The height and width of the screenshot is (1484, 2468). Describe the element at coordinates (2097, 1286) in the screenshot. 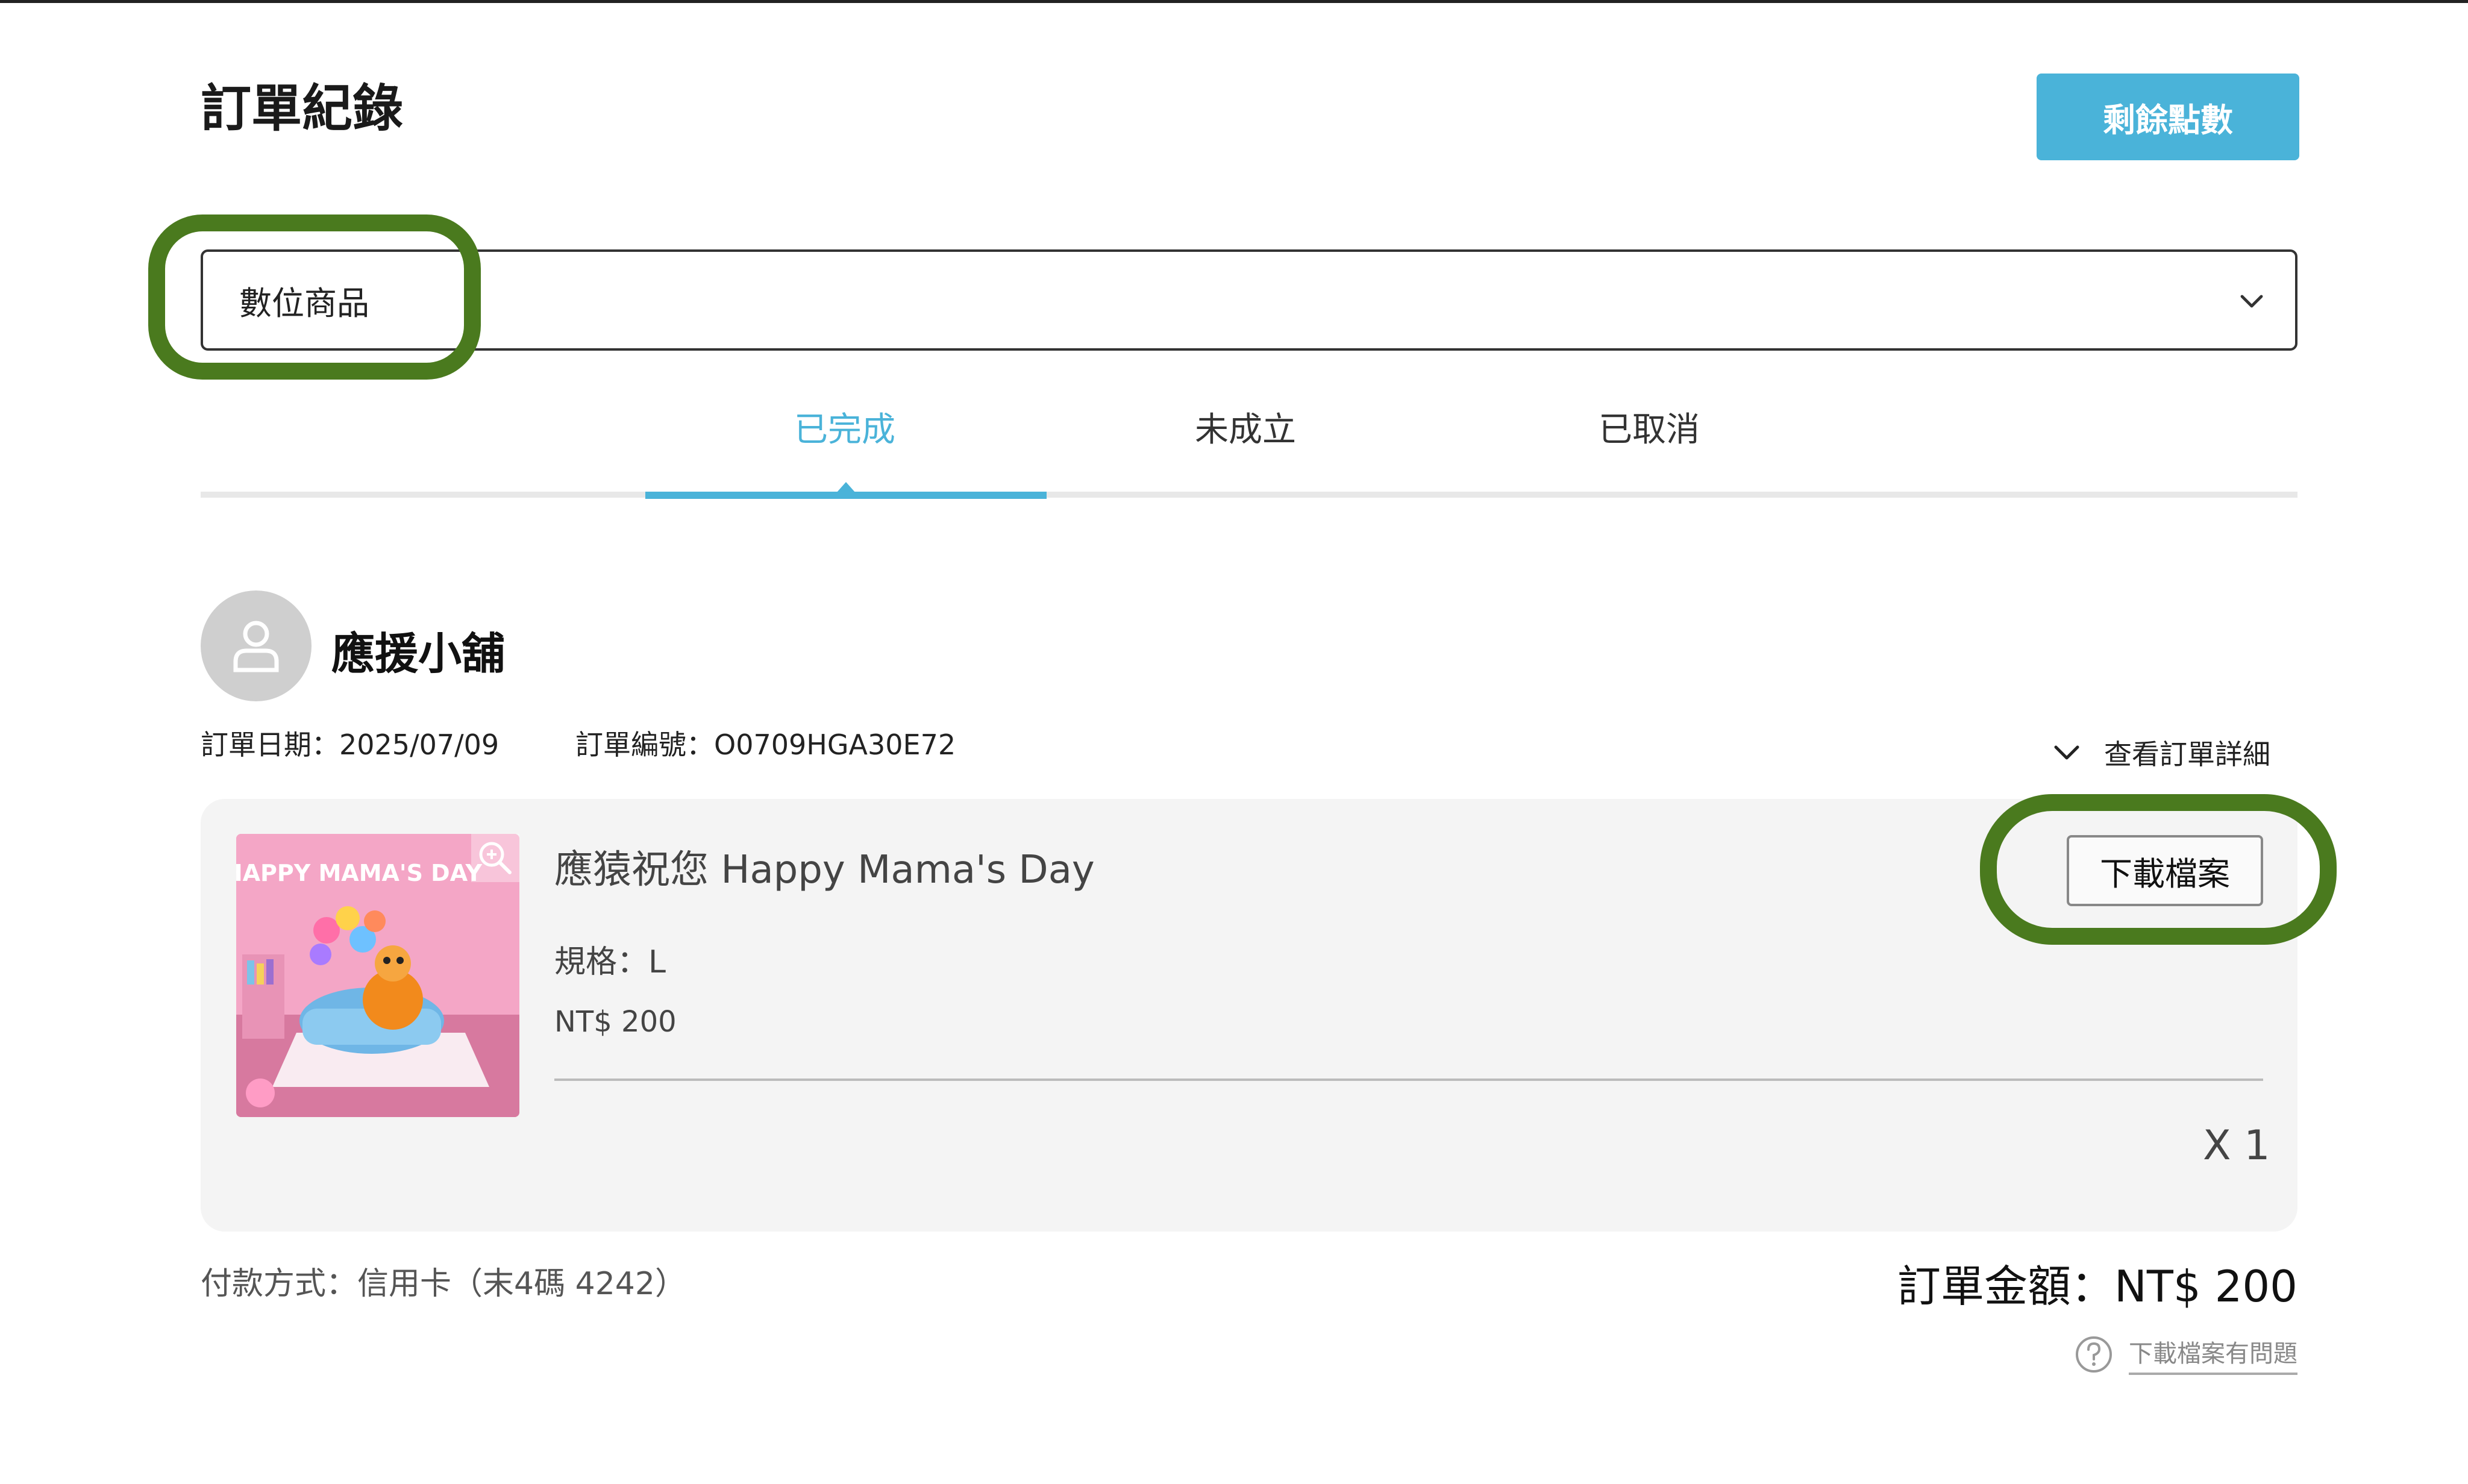

I see `order-total: 訂單金額：NT$ 200` at that location.